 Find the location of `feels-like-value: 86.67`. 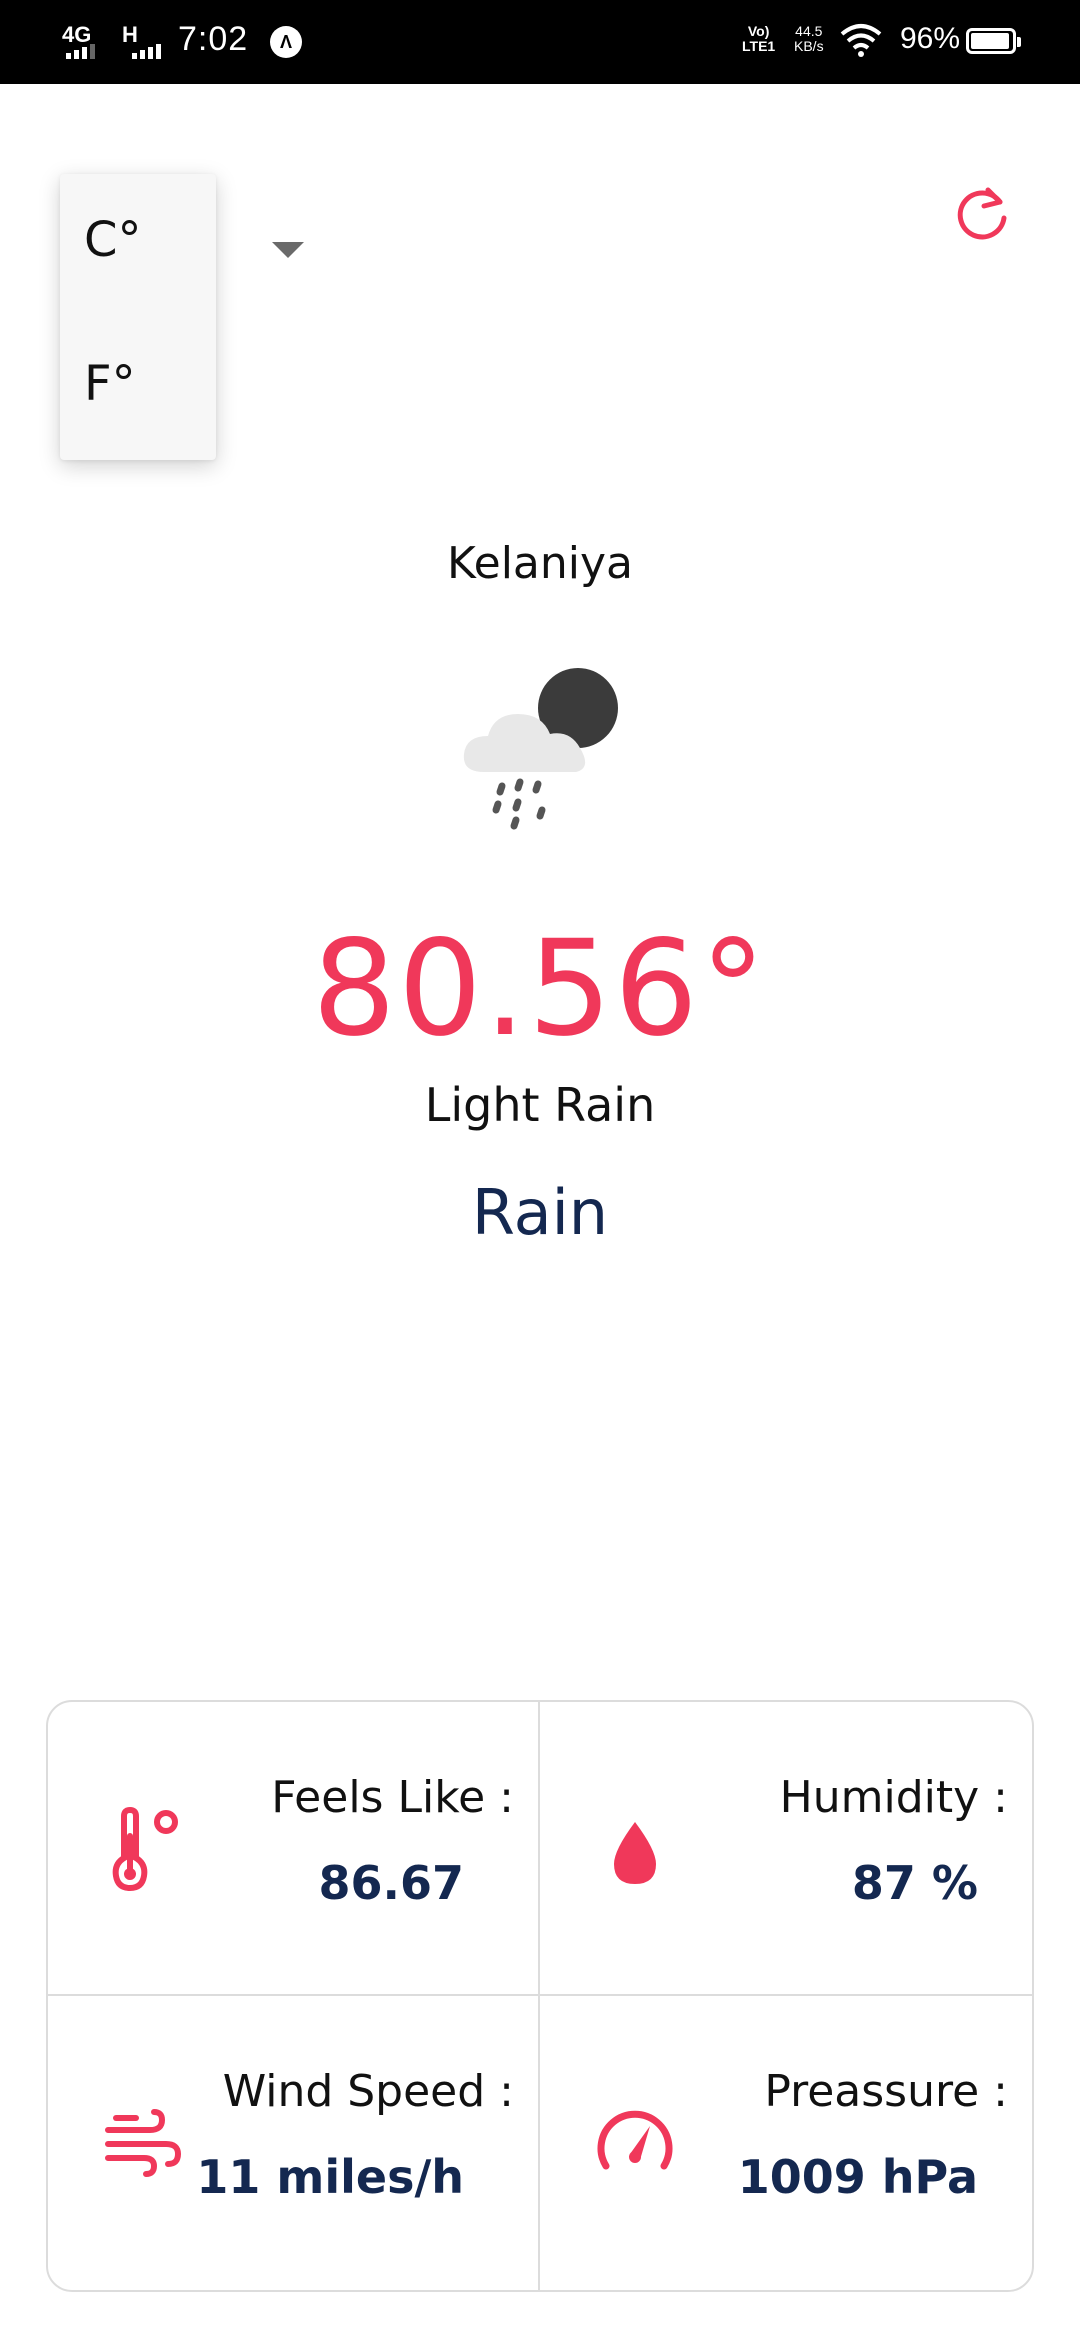

feels-like-value: 86.67 is located at coordinates (391, 1883).